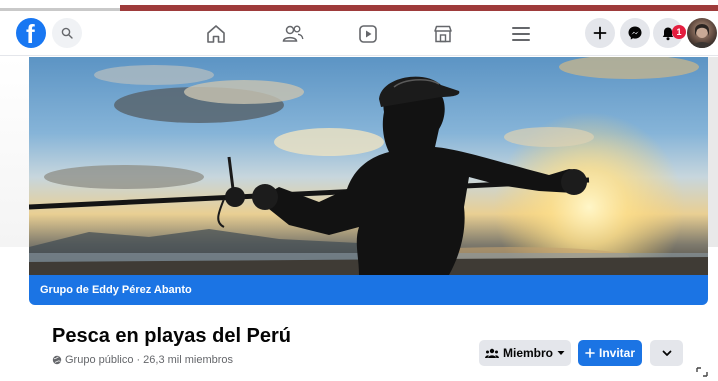  What do you see at coordinates (702, 36) in the screenshot?
I see `avatar-photo` at bounding box center [702, 36].